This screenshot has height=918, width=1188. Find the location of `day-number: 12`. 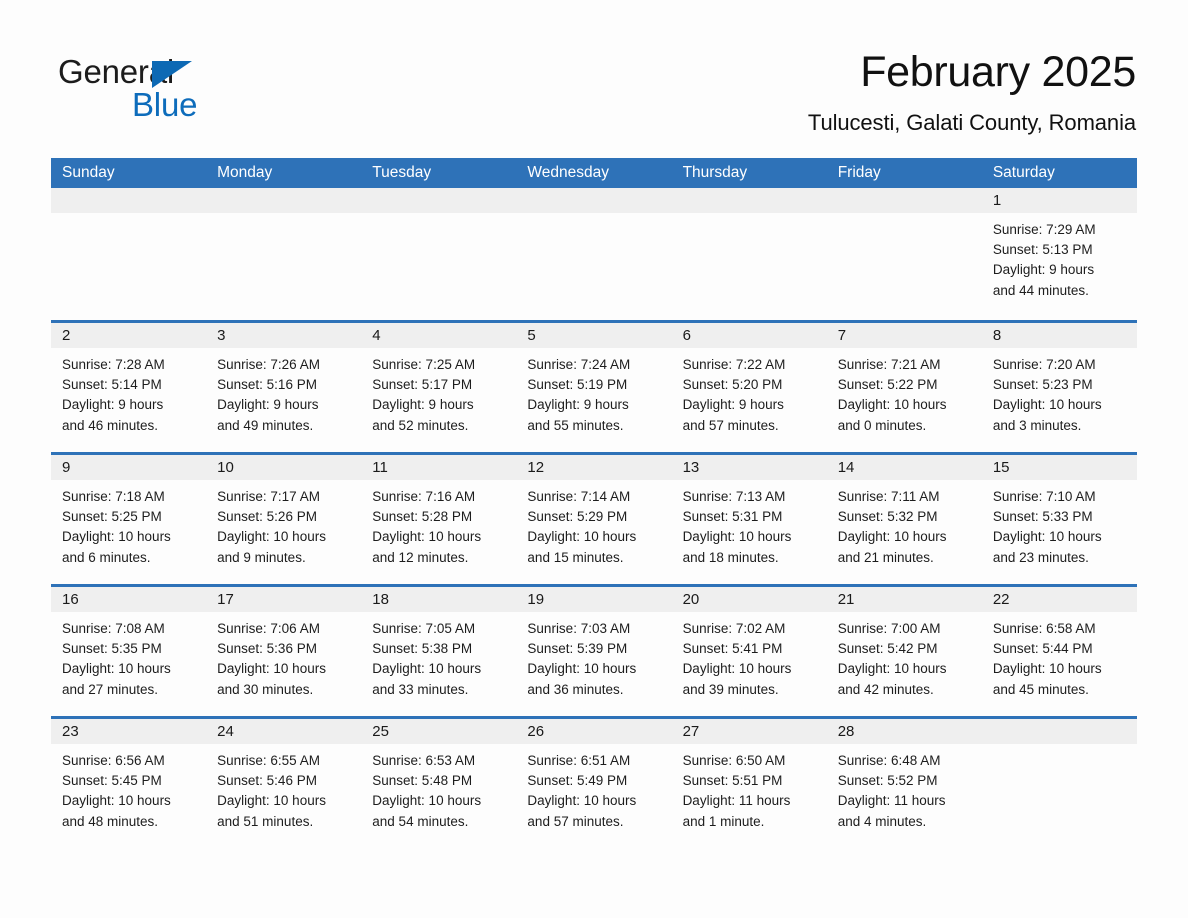

day-number: 12 is located at coordinates (594, 467).